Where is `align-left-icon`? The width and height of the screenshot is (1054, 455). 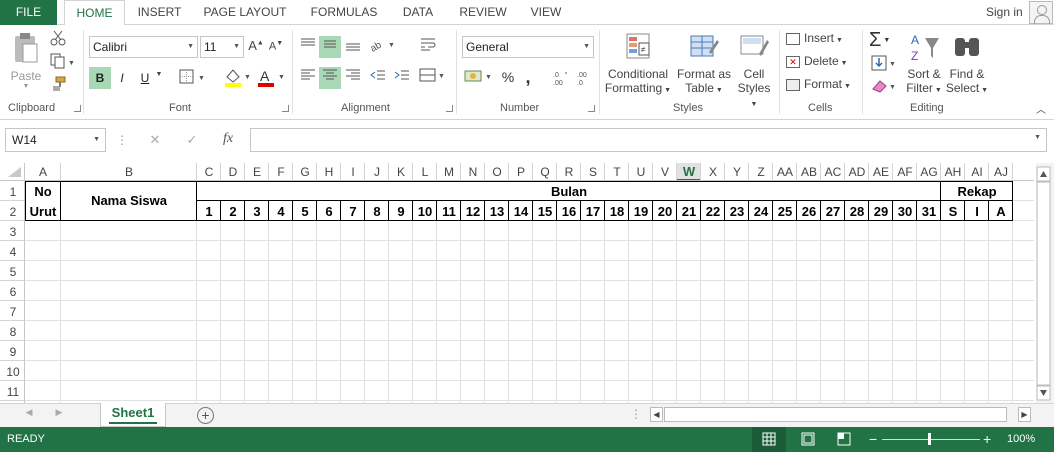 align-left-icon is located at coordinates (308, 78).